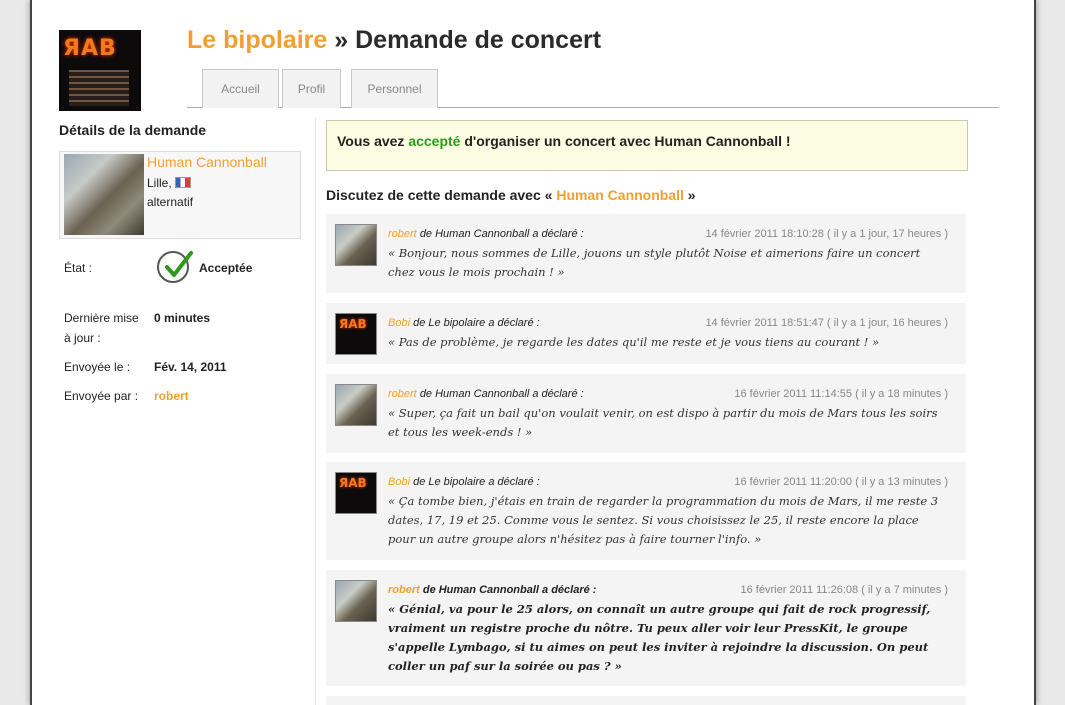  I want to click on tab-accueil: Accueil, so click(240, 88).